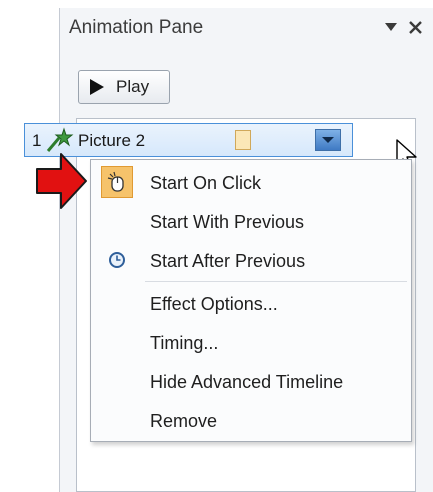  What do you see at coordinates (136, 27) in the screenshot?
I see `pane-title: Animation Pane` at bounding box center [136, 27].